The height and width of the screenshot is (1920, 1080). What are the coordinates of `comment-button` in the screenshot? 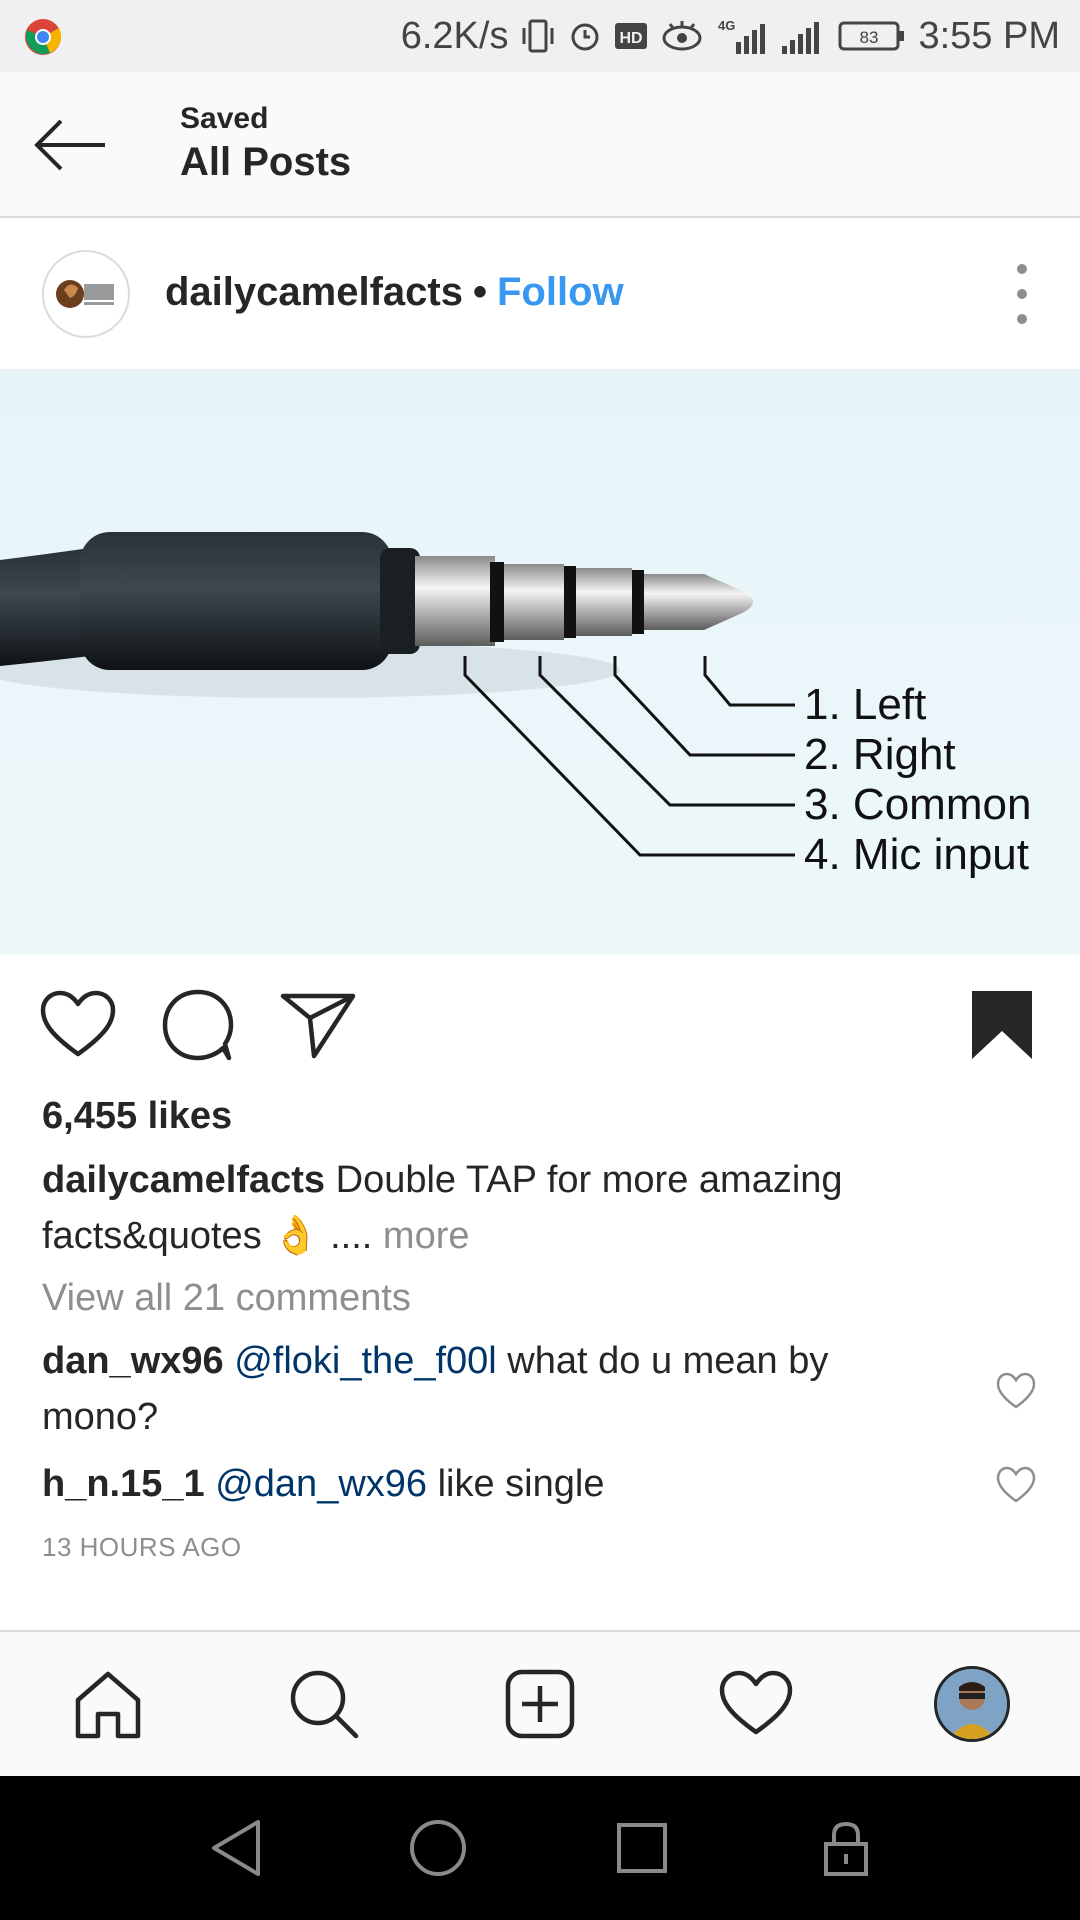 It's located at (198, 1025).